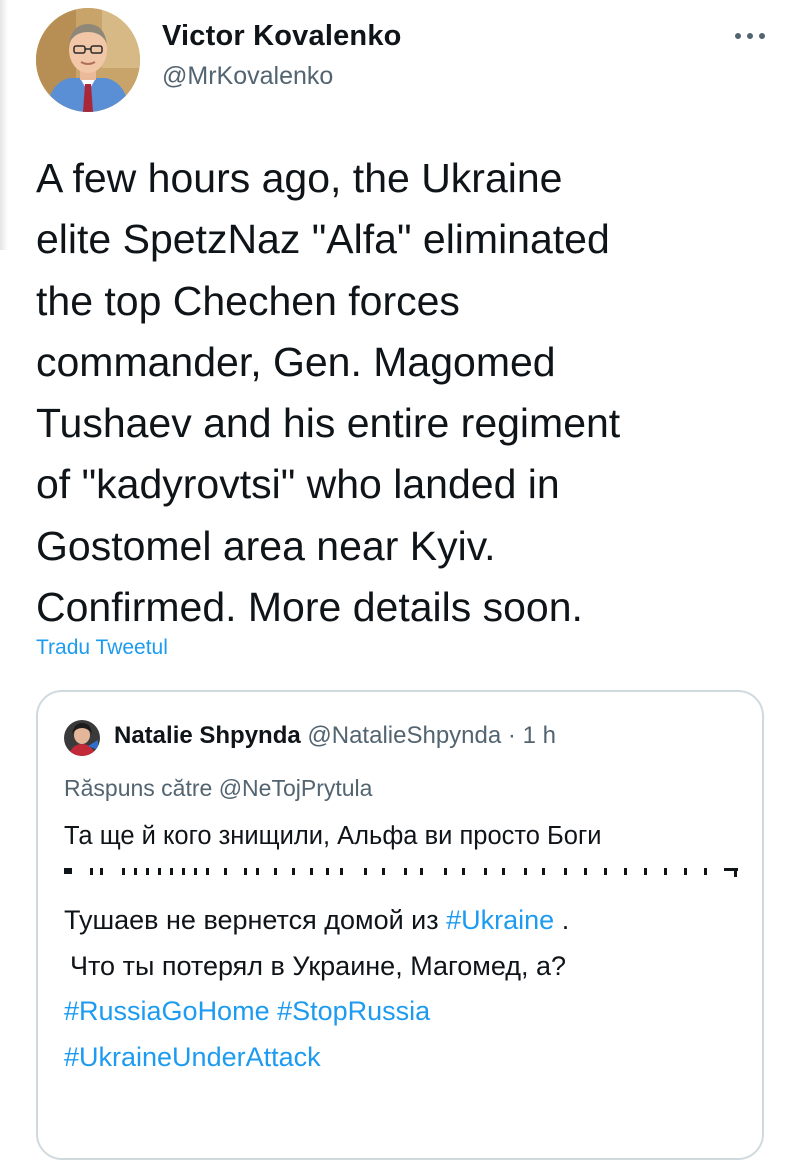  What do you see at coordinates (266, 545) in the screenshot?
I see `tweet-text-line: Gostomel area near Kyiv.` at bounding box center [266, 545].